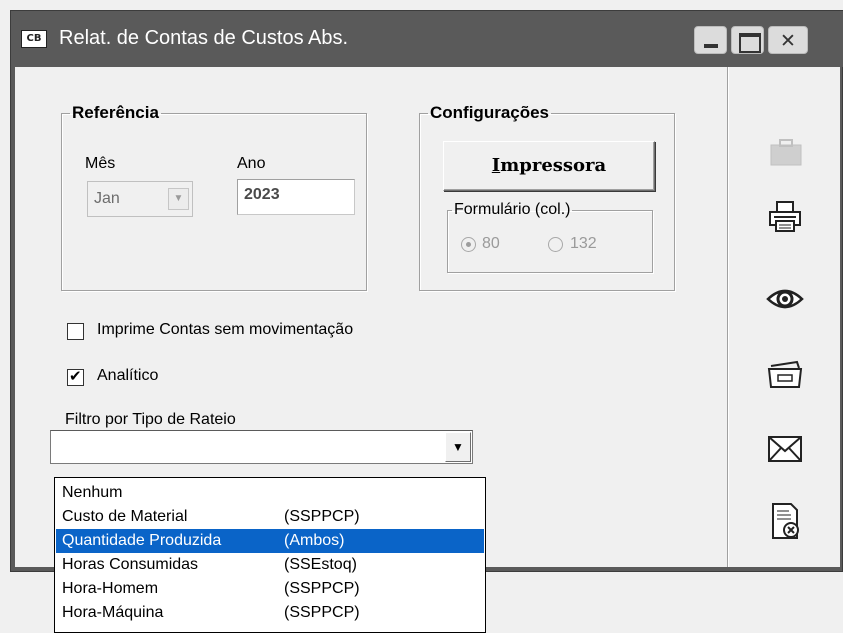  What do you see at coordinates (130, 564) in the screenshot?
I see `list-item-name: Horas Consumidas` at bounding box center [130, 564].